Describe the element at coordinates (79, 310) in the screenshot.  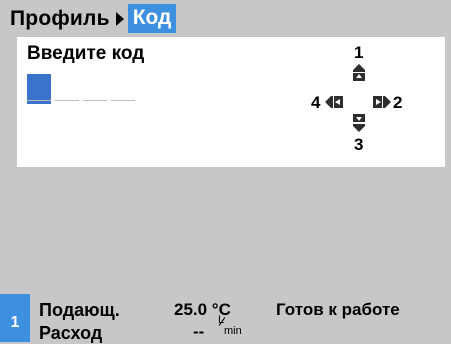
I see `supply-label: Подающ.` at that location.